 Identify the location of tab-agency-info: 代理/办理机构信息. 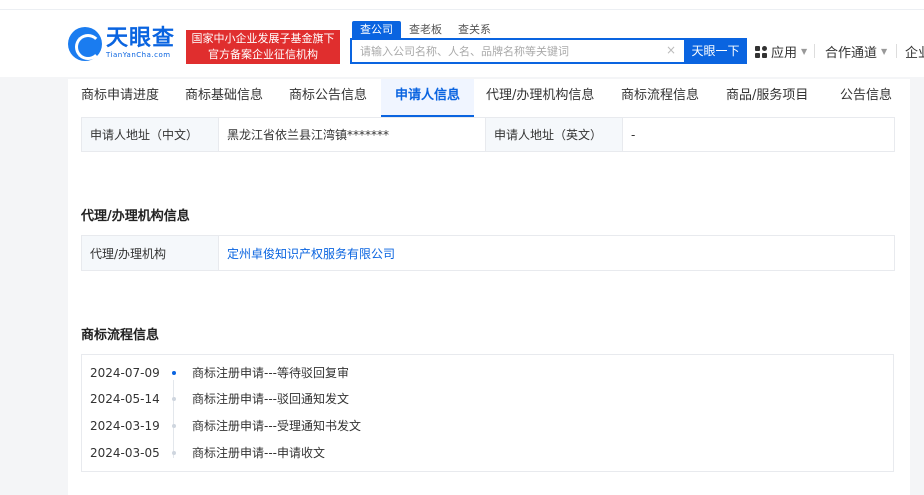
(540, 98).